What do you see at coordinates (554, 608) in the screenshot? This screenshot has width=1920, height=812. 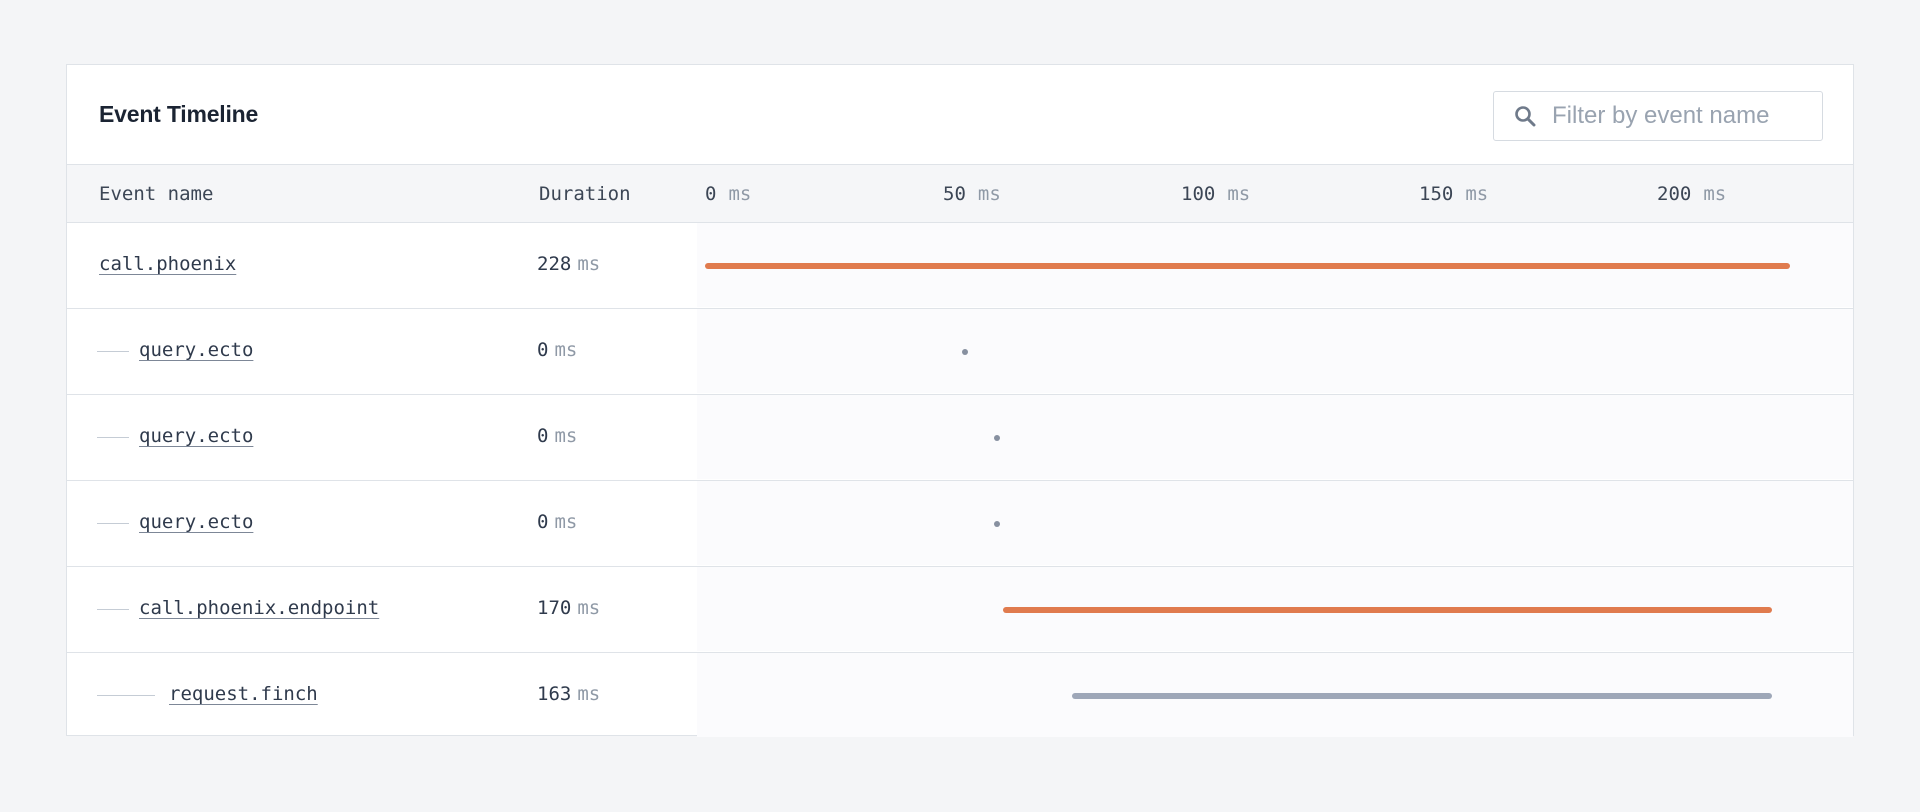 I see `duration-value: 170` at bounding box center [554, 608].